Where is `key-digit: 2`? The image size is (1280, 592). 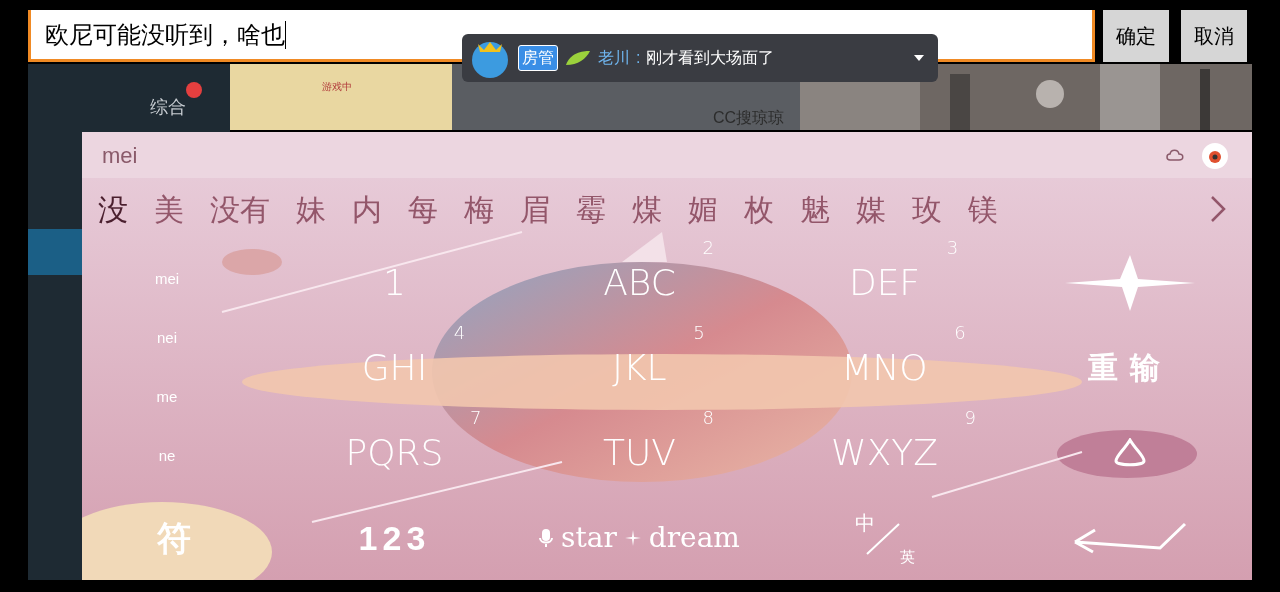
key-digit: 2 is located at coordinates (708, 247).